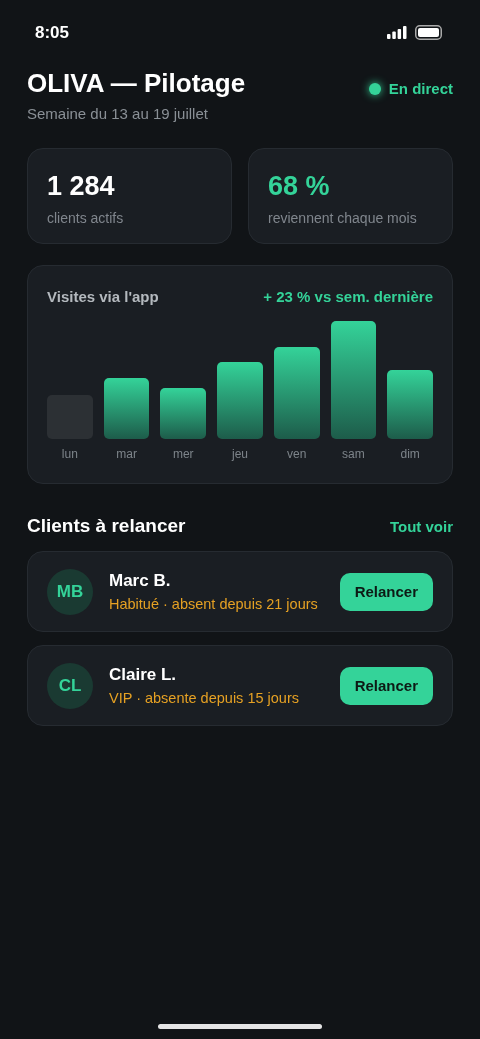  I want to click on day-label: sam, so click(353, 454).